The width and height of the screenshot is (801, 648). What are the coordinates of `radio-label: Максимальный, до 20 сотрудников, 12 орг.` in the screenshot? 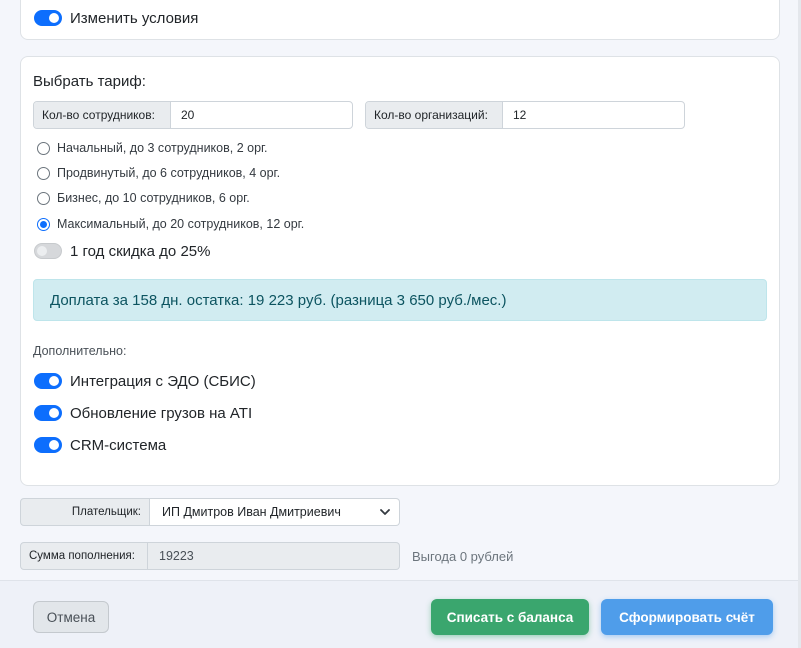 It's located at (181, 224).